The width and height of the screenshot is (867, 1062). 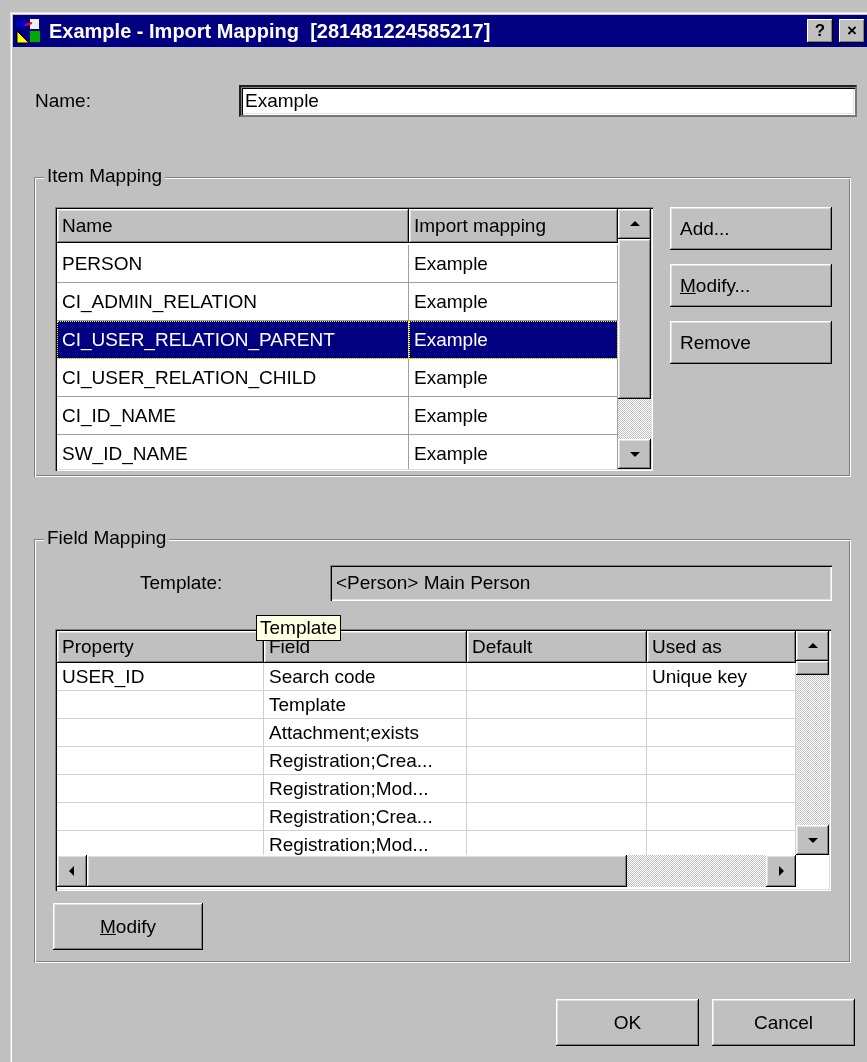 What do you see at coordinates (299, 628) in the screenshot?
I see `tooltip: Template` at bounding box center [299, 628].